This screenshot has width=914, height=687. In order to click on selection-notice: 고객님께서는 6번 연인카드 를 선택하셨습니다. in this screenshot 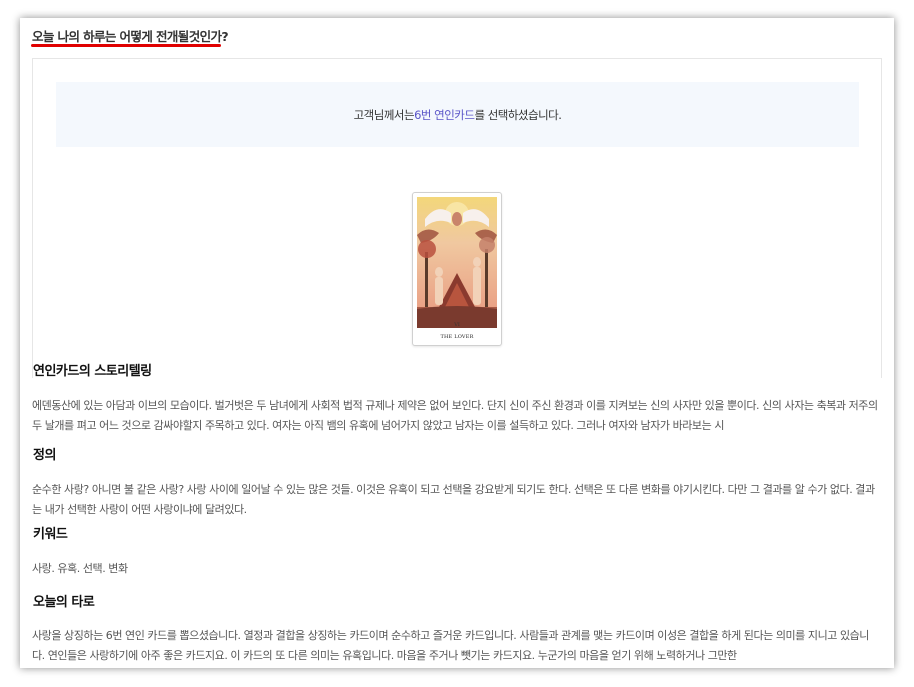, I will do `click(457, 114)`.